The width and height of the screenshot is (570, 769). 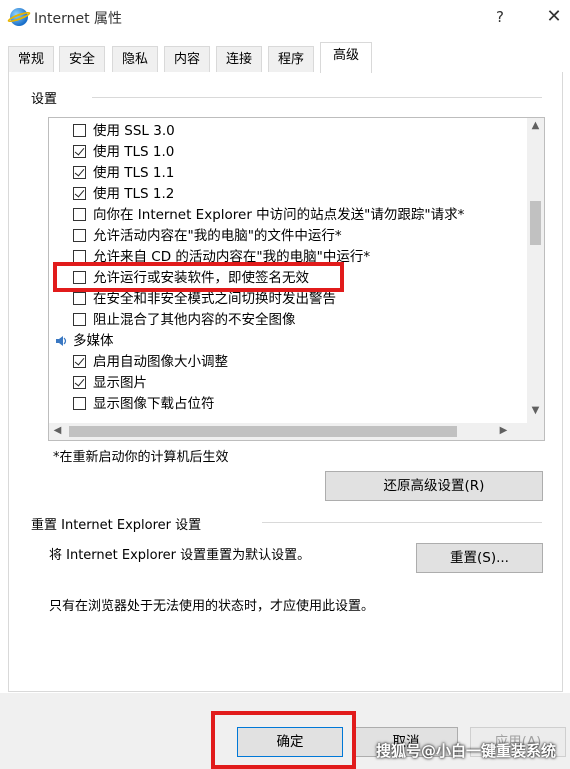 I want to click on settings-group-label: 设置, so click(x=47, y=97).